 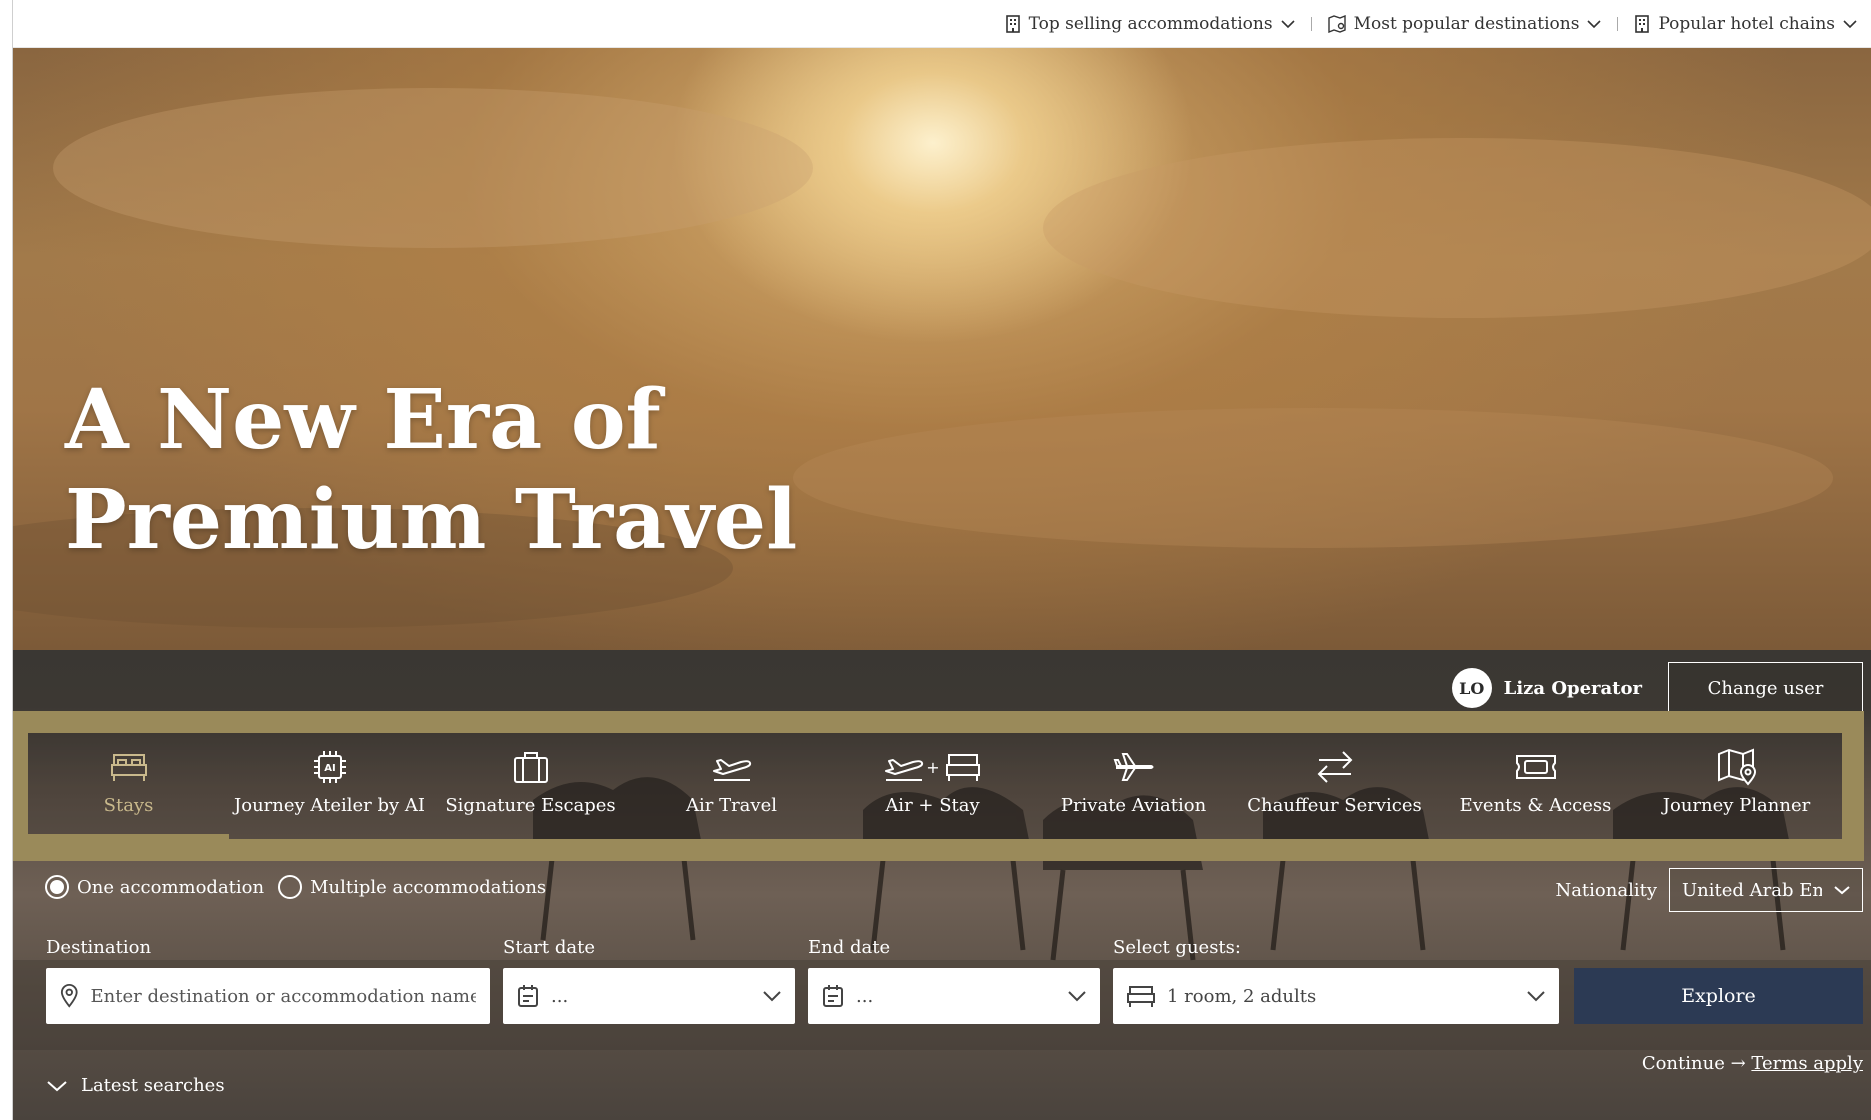 I want to click on hotel-chains-label: Popular hotel chains, so click(x=1746, y=23).